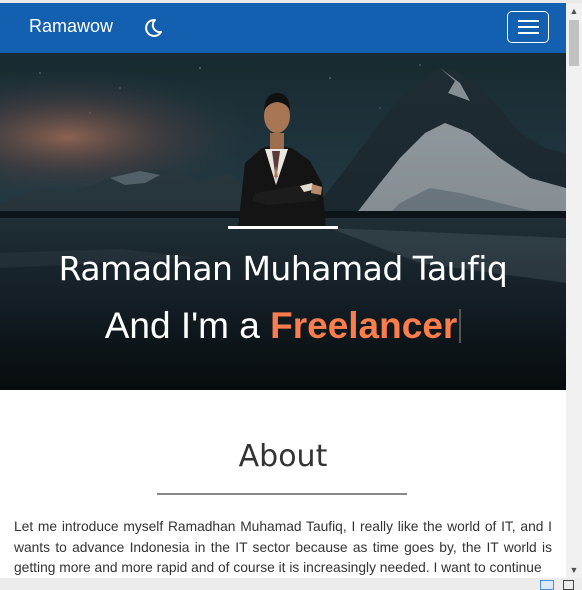 The image size is (582, 590). I want to click on scroll-down-arrow-icon: ▼, so click(574, 570).